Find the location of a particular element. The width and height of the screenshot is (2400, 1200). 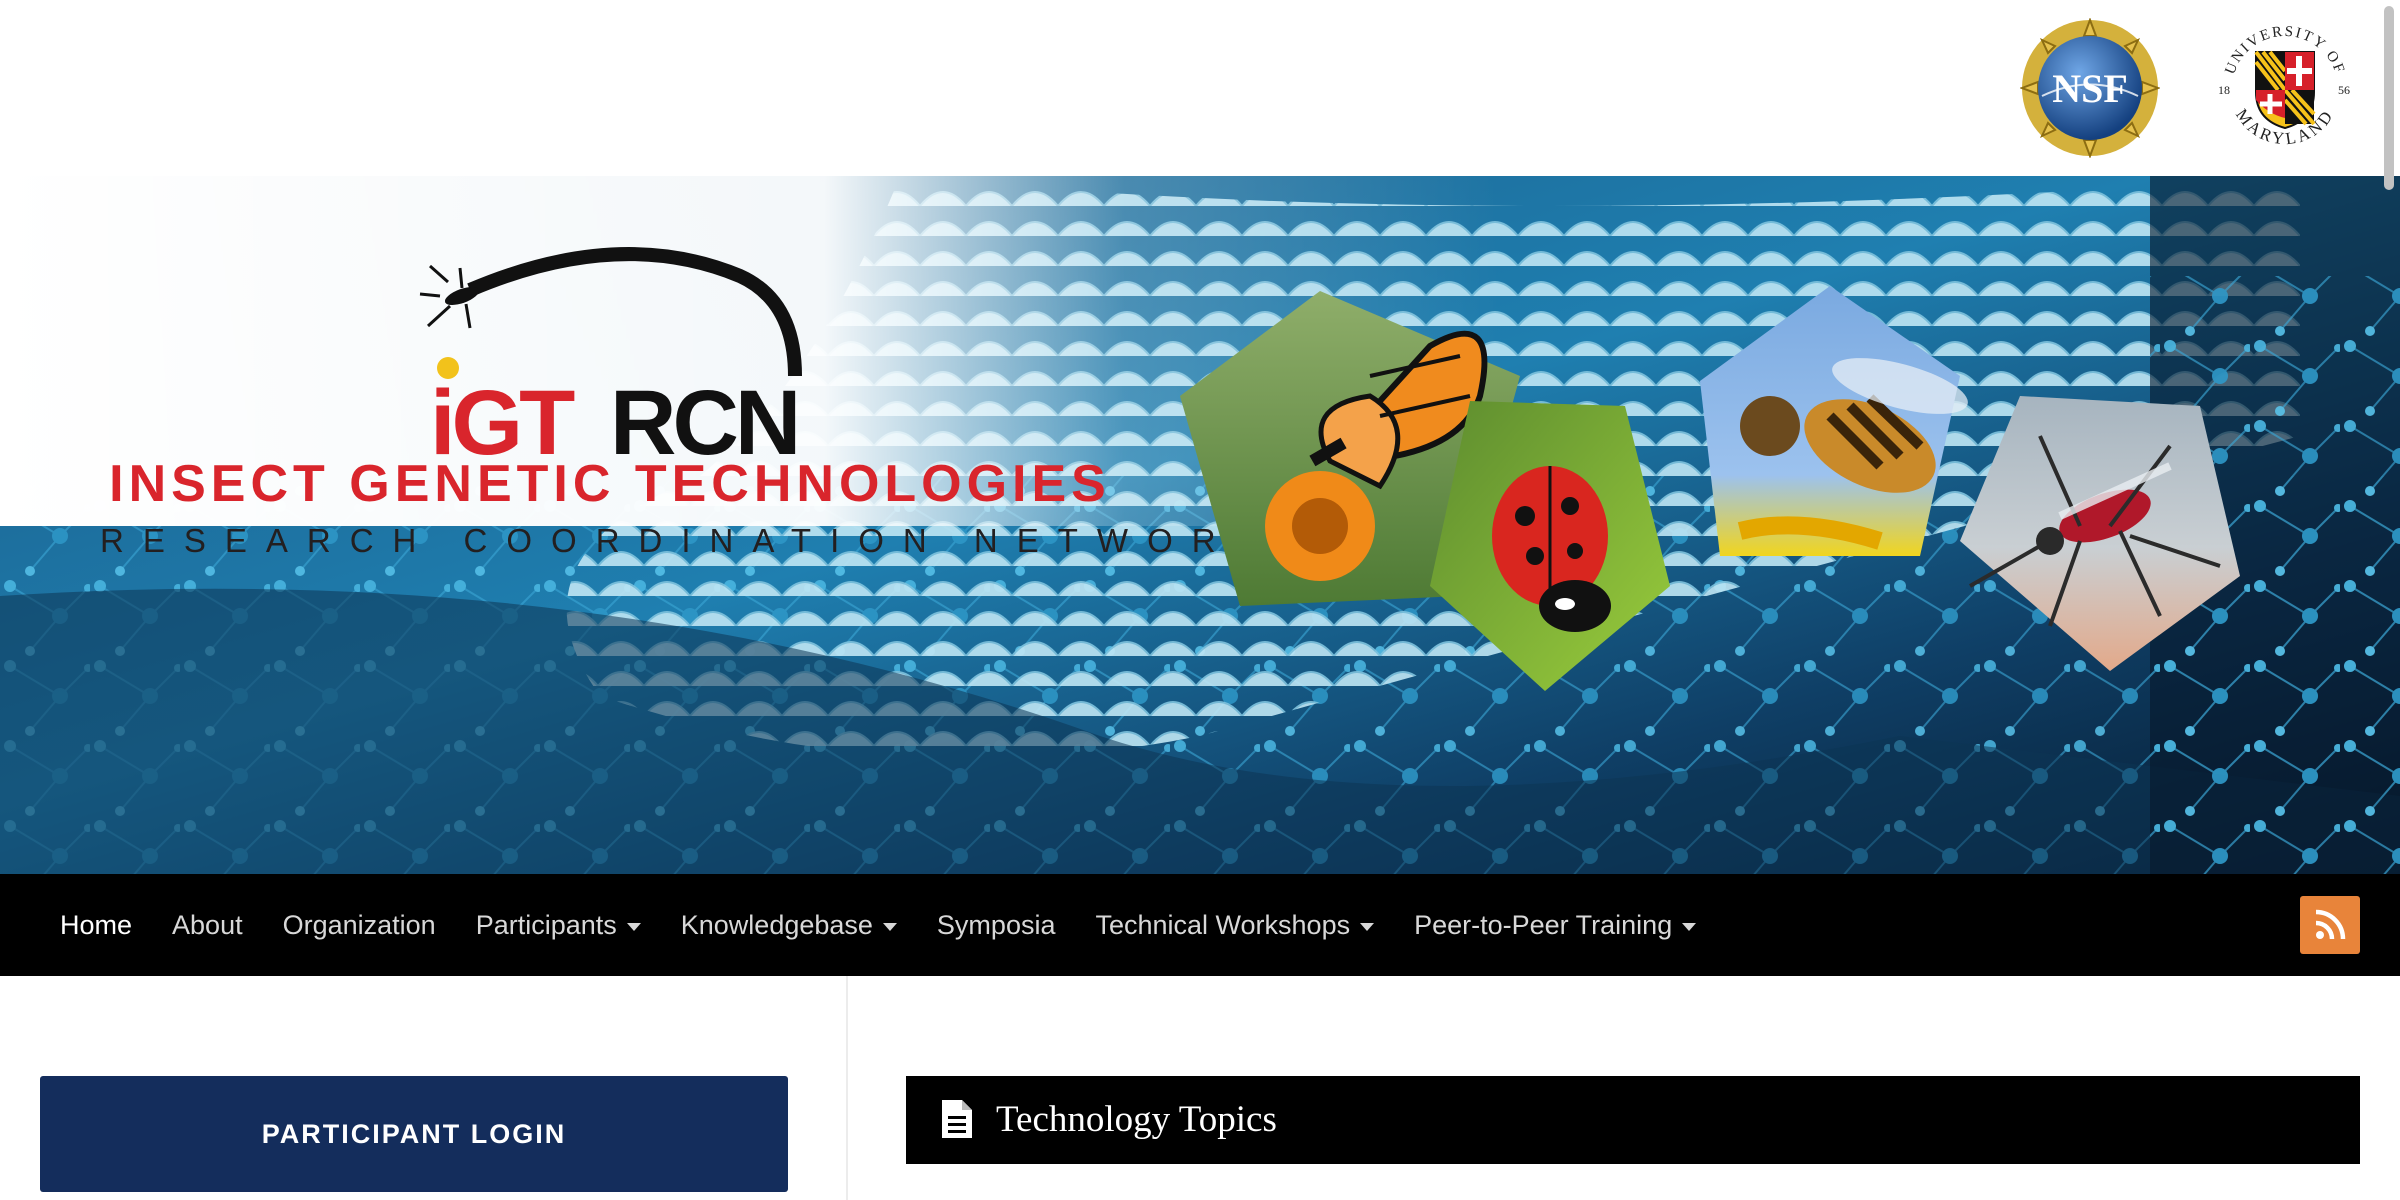

nav-item-technical-workshops: Technical Workshops is located at coordinates (1234, 925).